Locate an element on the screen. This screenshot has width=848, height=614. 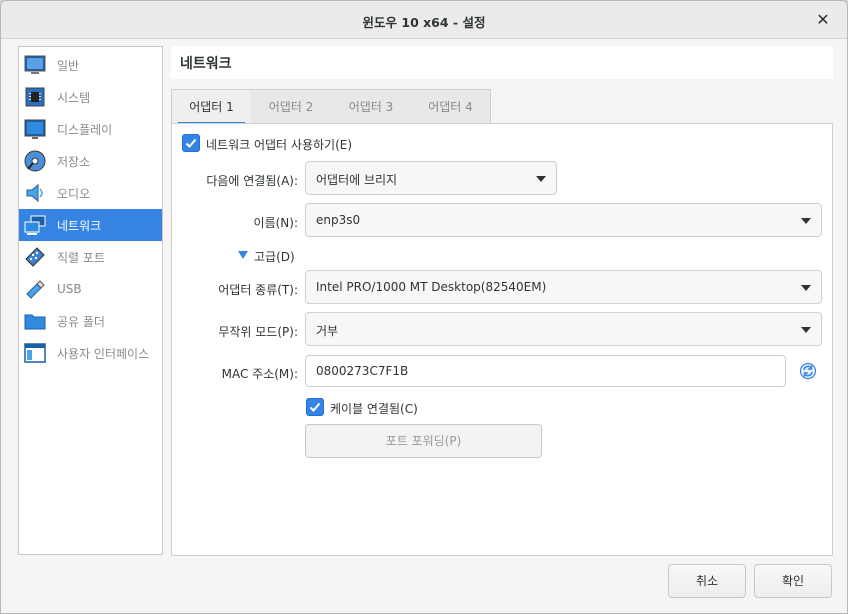
sidebar-item-general: 일반 is located at coordinates (90, 65).